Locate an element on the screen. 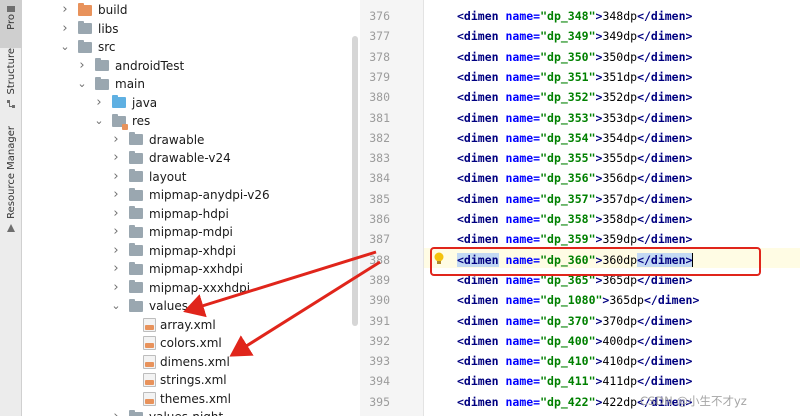  line-number: 395 is located at coordinates (379, 401).